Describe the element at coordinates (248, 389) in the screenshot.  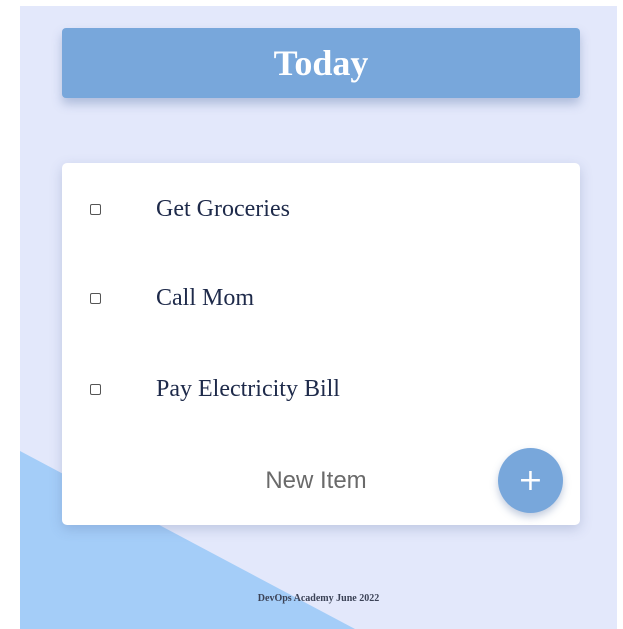
I see `item-label: Pay Electricity Bill` at that location.